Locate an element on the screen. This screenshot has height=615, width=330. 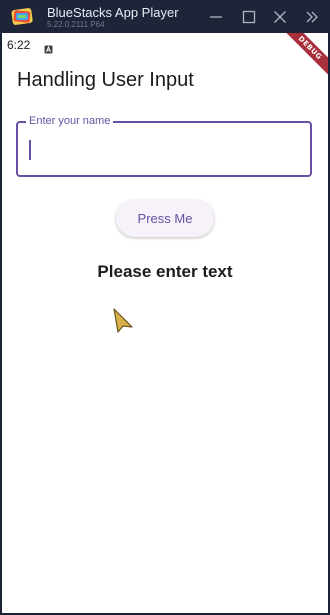
app-name: BlueStacks App Player is located at coordinates (113, 12).